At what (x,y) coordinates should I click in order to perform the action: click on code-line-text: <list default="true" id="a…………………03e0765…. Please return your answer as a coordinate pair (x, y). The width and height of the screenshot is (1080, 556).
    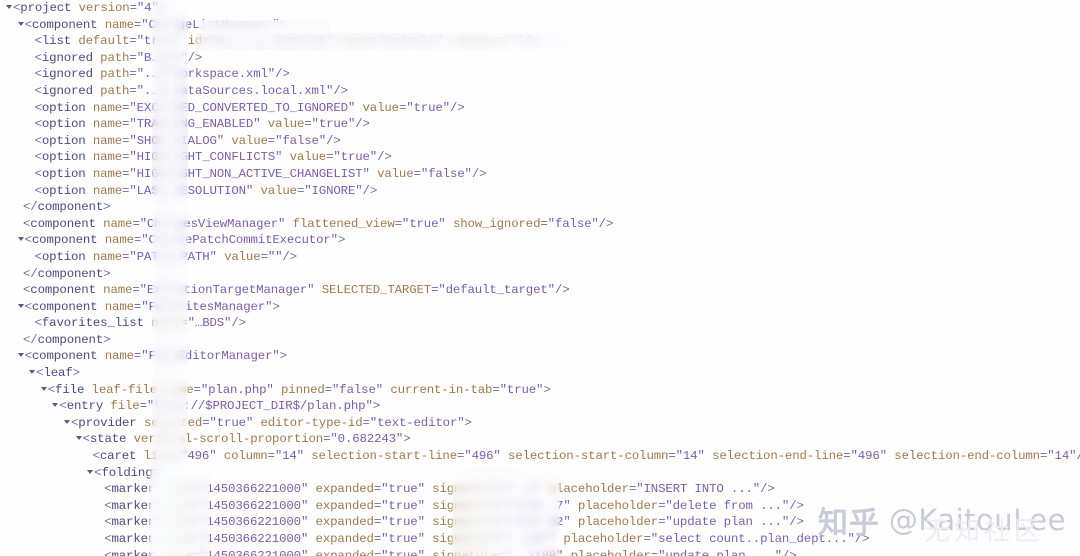
    Looking at the image, I should click on (286, 41).